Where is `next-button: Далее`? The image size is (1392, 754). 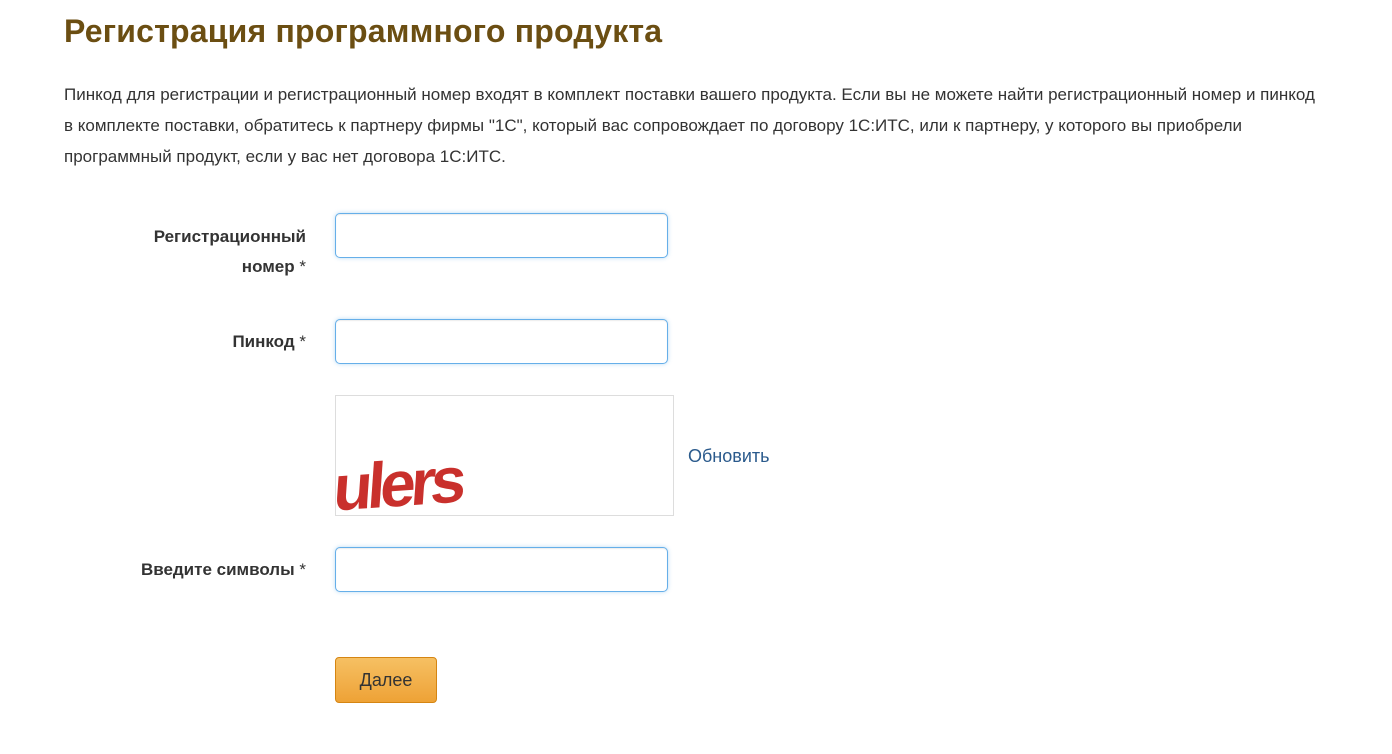 next-button: Далее is located at coordinates (386, 680).